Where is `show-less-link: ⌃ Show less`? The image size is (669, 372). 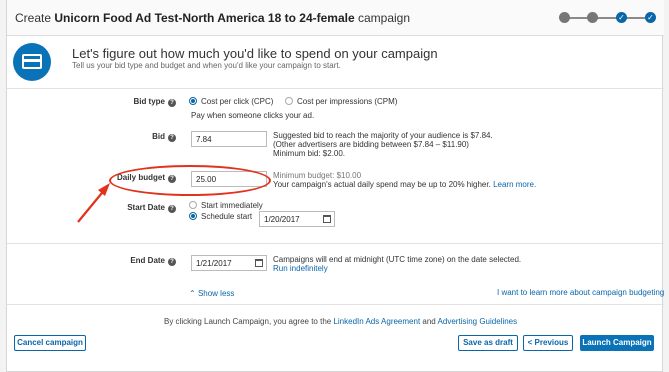 show-less-link: ⌃ Show less is located at coordinates (211, 293).